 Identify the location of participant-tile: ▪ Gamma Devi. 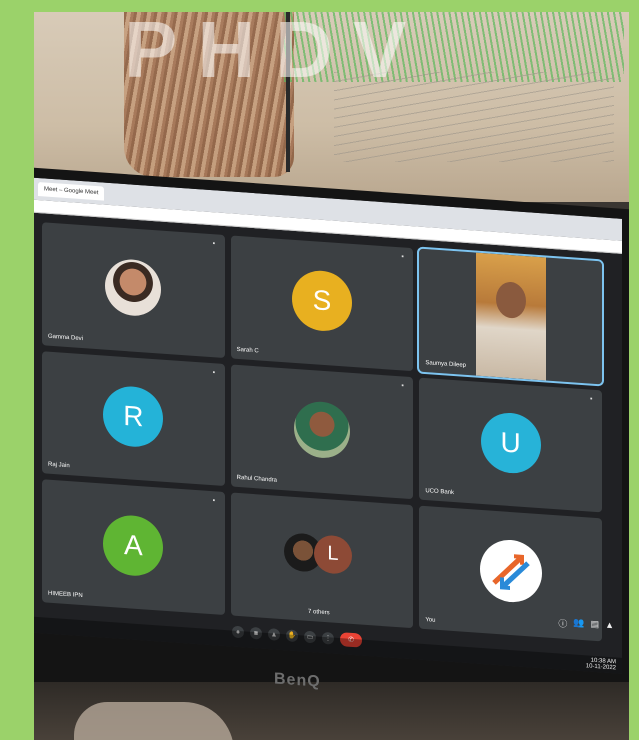
(133, 290).